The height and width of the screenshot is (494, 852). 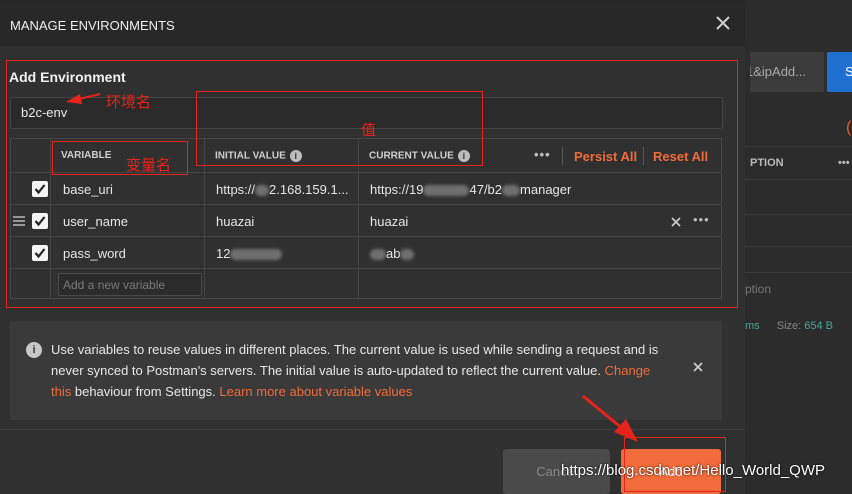 I want to click on arrow-env-head, so click(x=74, y=99).